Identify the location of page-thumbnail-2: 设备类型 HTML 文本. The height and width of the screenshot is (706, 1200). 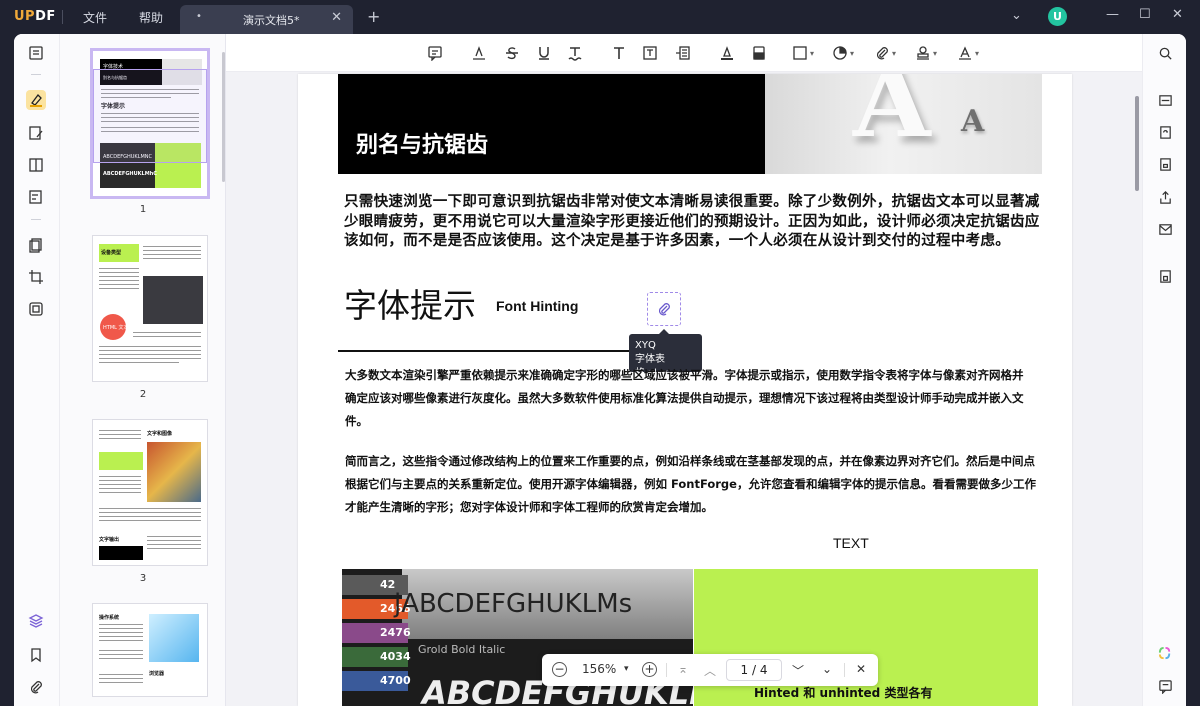
(150, 308).